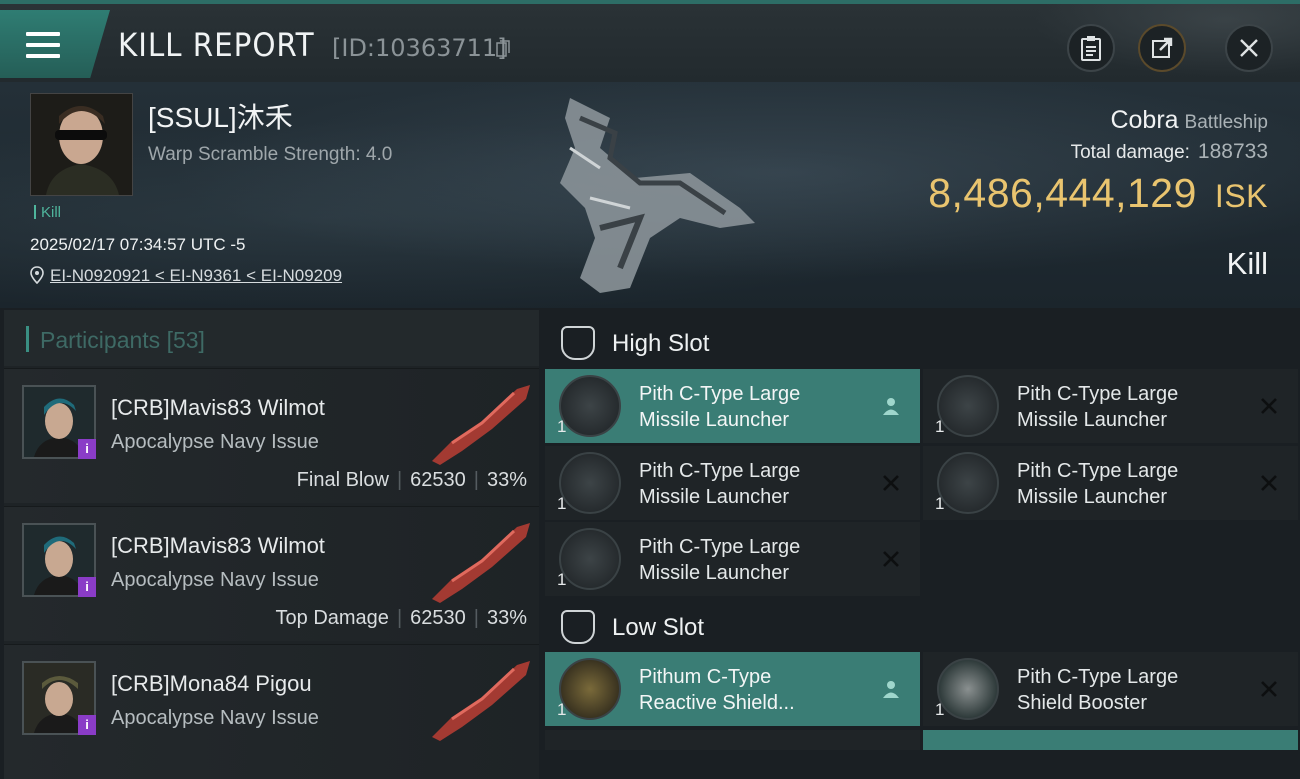 The image size is (1300, 779). What do you see at coordinates (220, 116) in the screenshot?
I see `victim-name: [SSUL]沐禾` at bounding box center [220, 116].